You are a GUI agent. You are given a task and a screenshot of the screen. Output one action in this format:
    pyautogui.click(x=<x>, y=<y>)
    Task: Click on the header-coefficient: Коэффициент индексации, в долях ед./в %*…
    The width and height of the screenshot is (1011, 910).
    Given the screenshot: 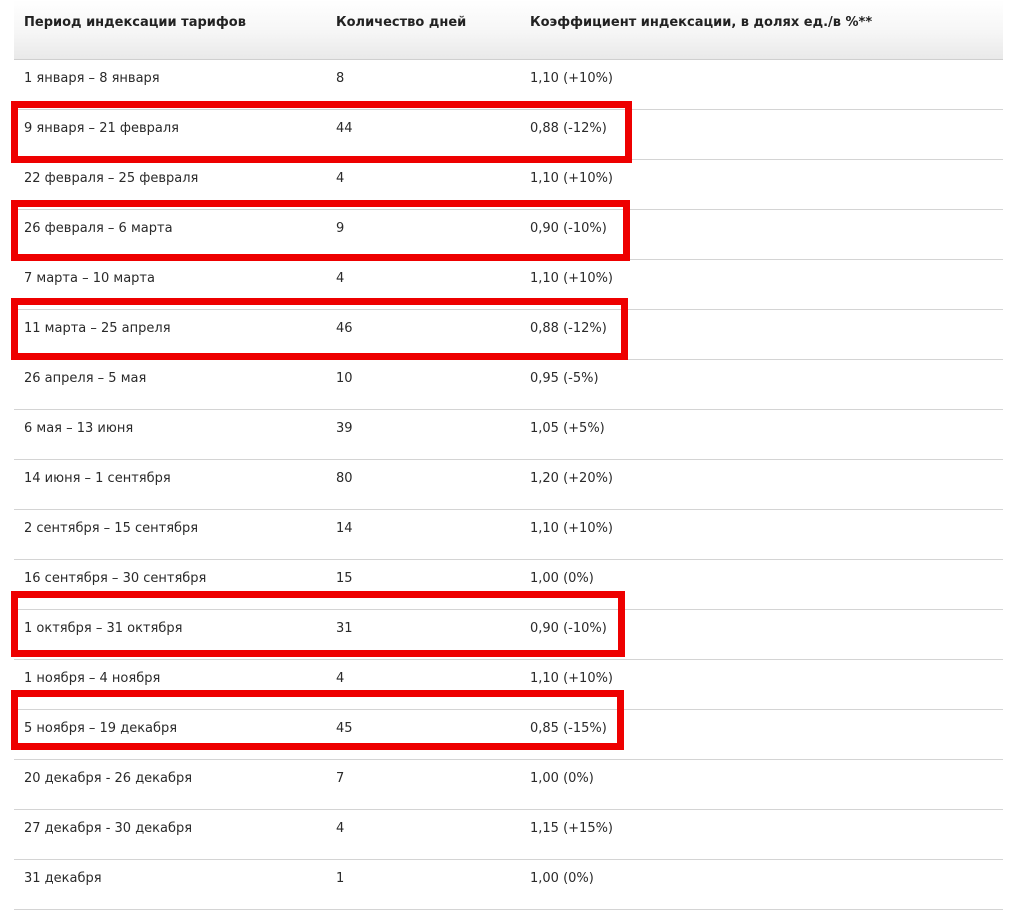 What is the action you would take?
    pyautogui.click(x=701, y=22)
    